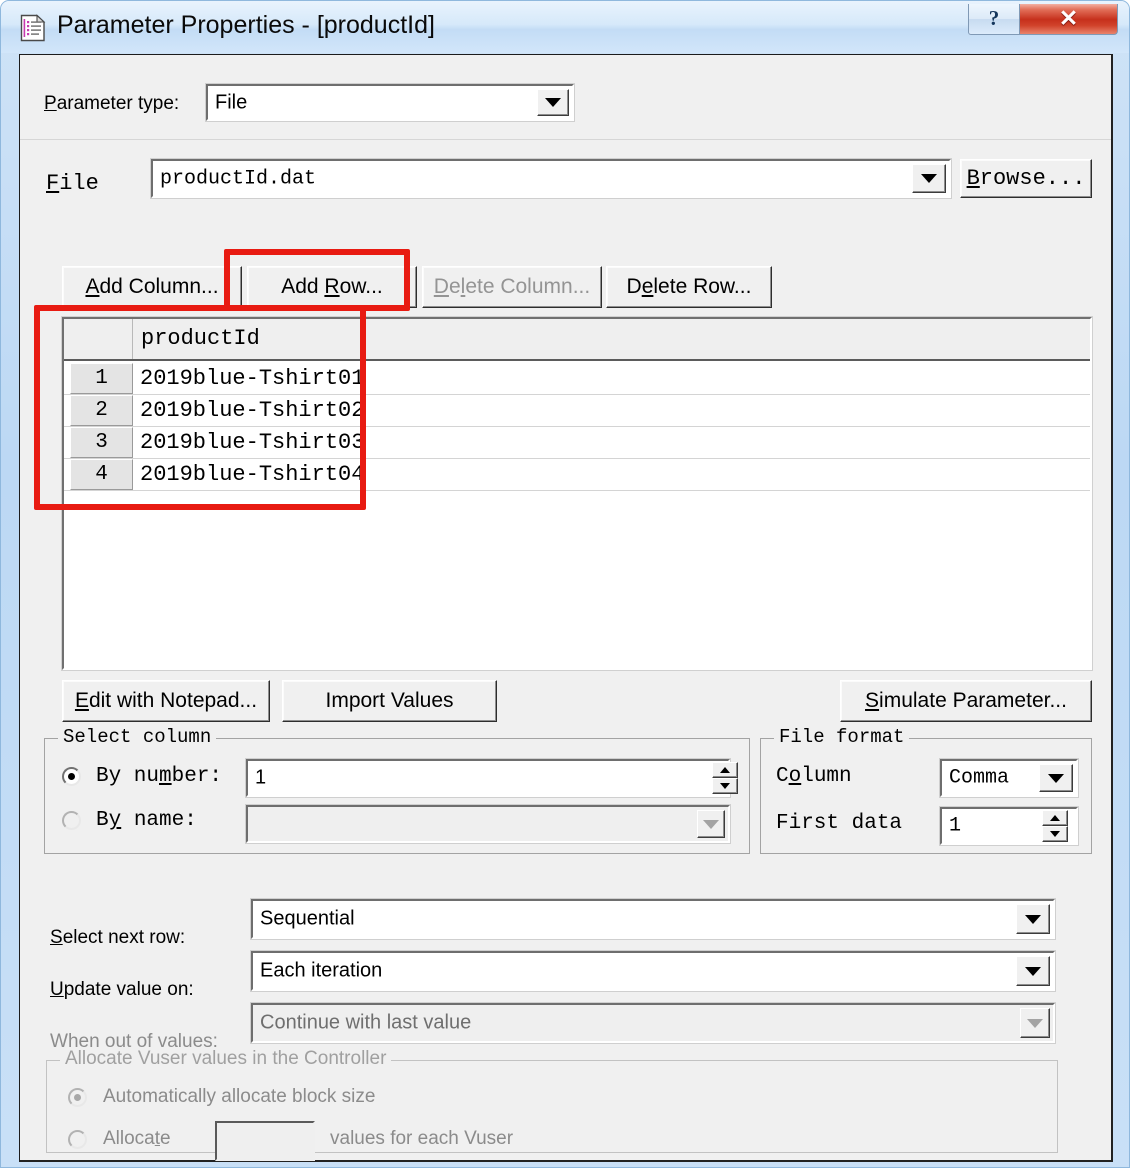  What do you see at coordinates (137, 737) in the screenshot?
I see `select-column-title: Select column` at bounding box center [137, 737].